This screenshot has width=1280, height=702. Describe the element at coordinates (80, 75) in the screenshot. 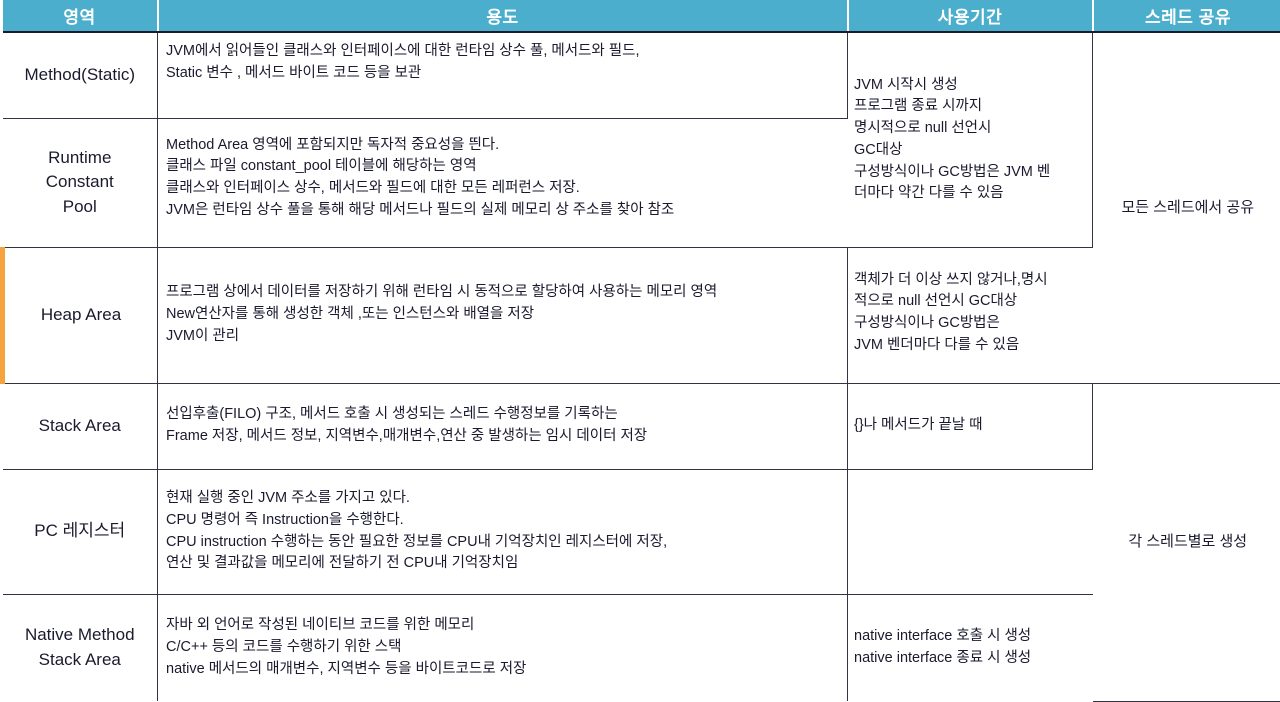

I see `cell-area-method-static: Method(Static)` at that location.